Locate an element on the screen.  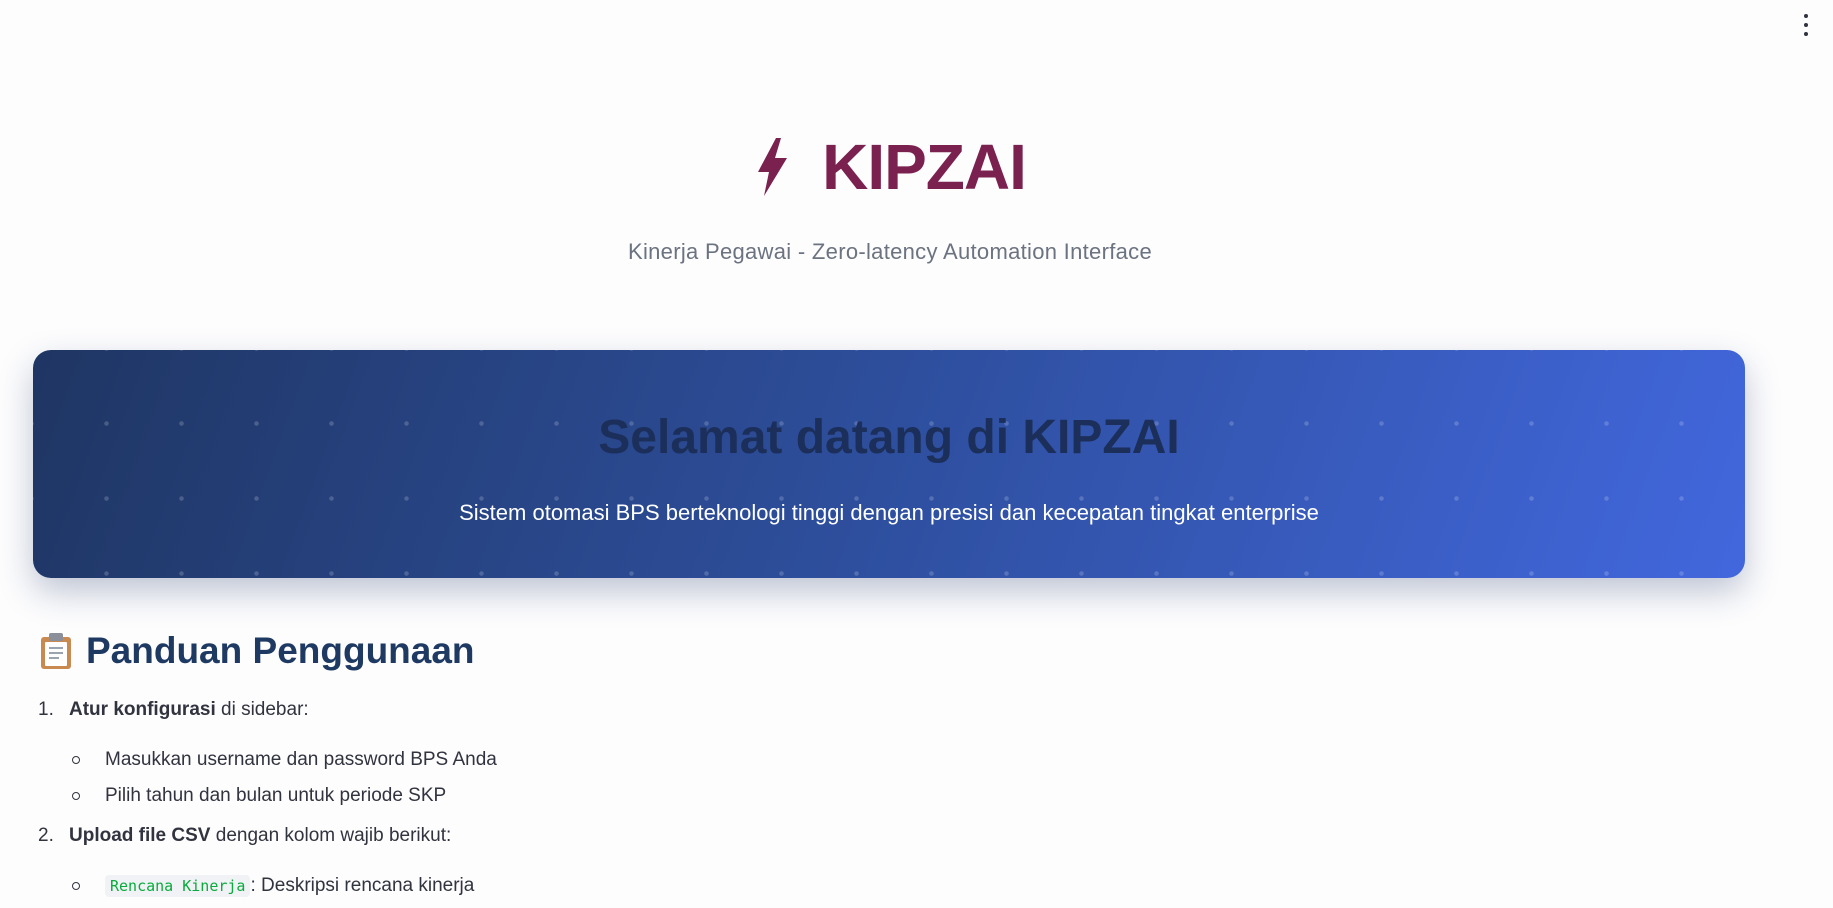
app-title: KIPZAI is located at coordinates (890, 167).